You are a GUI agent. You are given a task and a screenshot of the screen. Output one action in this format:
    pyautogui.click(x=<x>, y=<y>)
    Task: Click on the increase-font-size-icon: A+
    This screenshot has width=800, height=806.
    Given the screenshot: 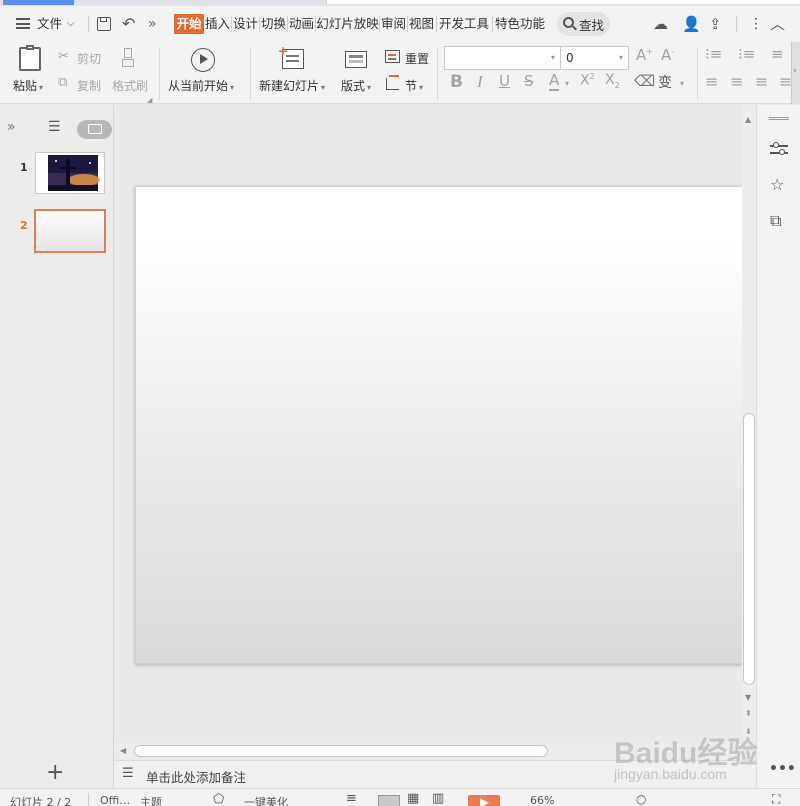 What is the action you would take?
    pyautogui.click(x=644, y=55)
    